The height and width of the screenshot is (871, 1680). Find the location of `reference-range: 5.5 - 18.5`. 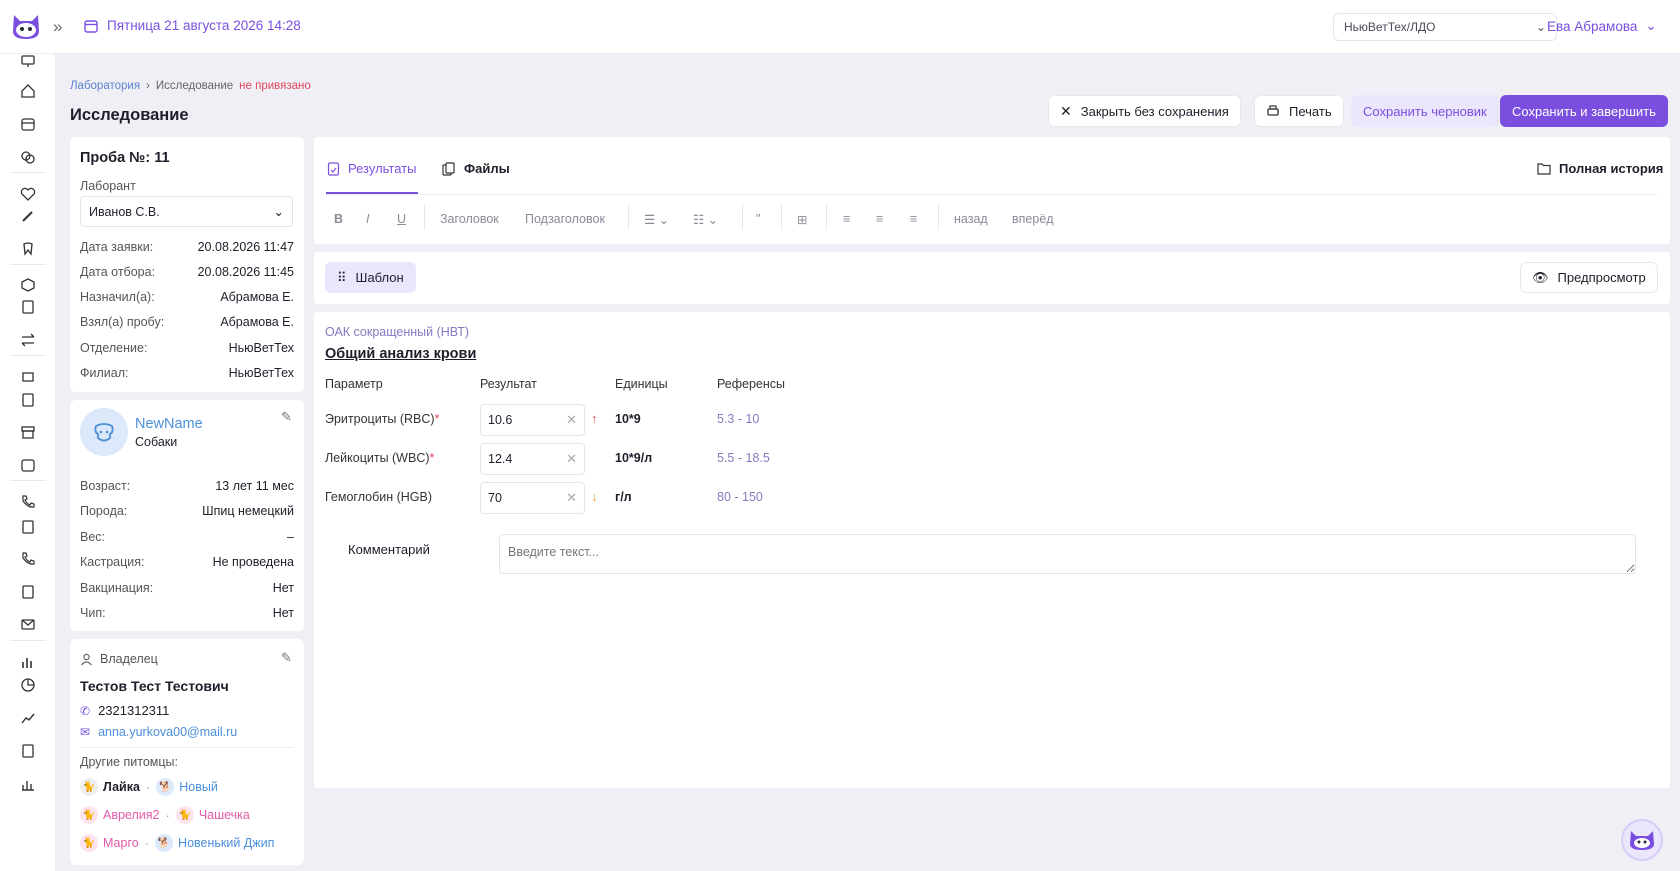

reference-range: 5.5 - 18.5 is located at coordinates (743, 458).